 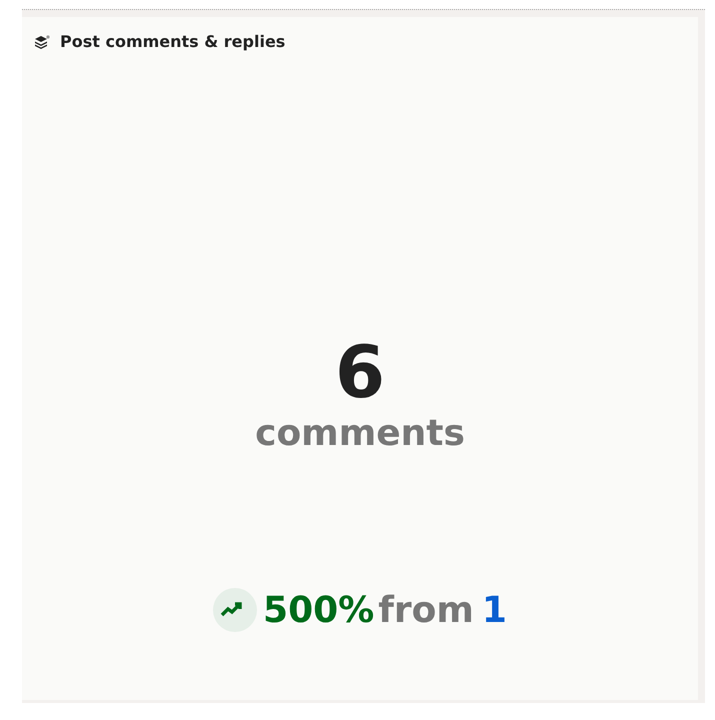 I want to click on change-percent: 500%, so click(x=318, y=610).